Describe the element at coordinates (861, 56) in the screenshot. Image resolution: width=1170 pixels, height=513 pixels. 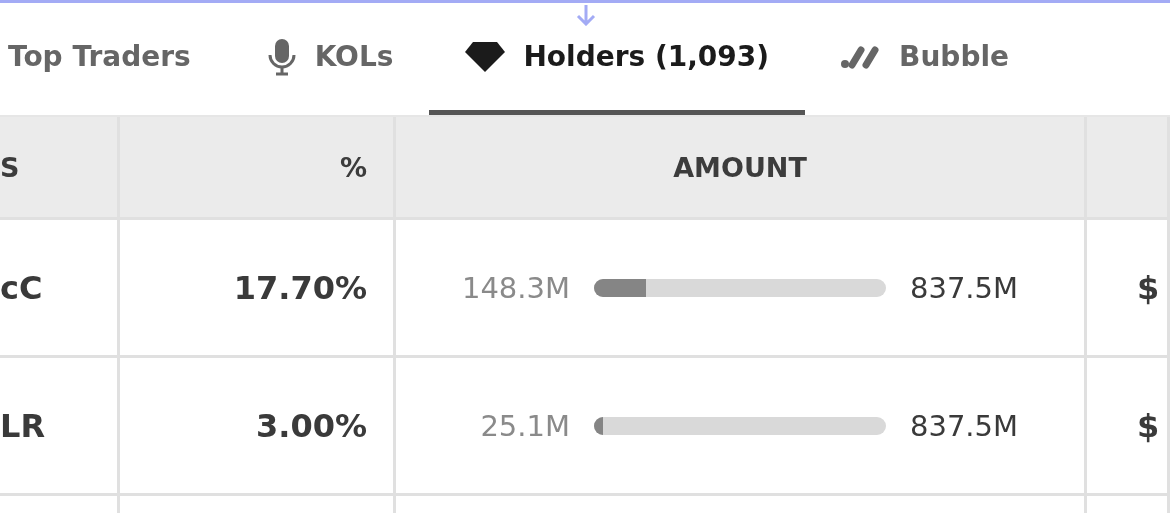
I see `bars-icon` at that location.